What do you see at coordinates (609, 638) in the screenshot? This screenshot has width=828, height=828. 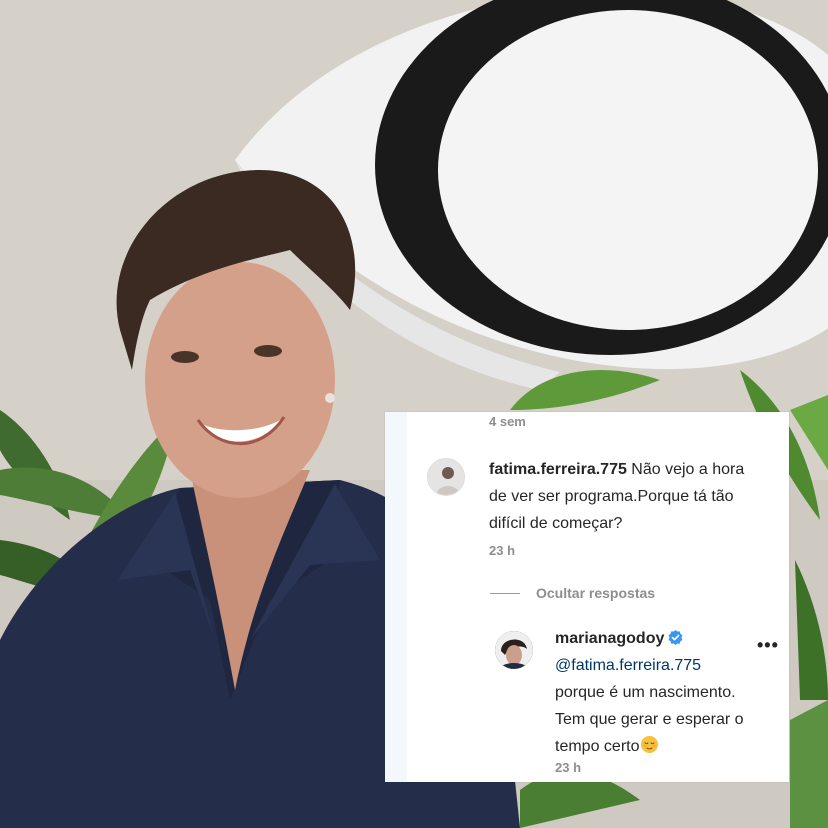 I see `reply-username: marianagodoy` at bounding box center [609, 638].